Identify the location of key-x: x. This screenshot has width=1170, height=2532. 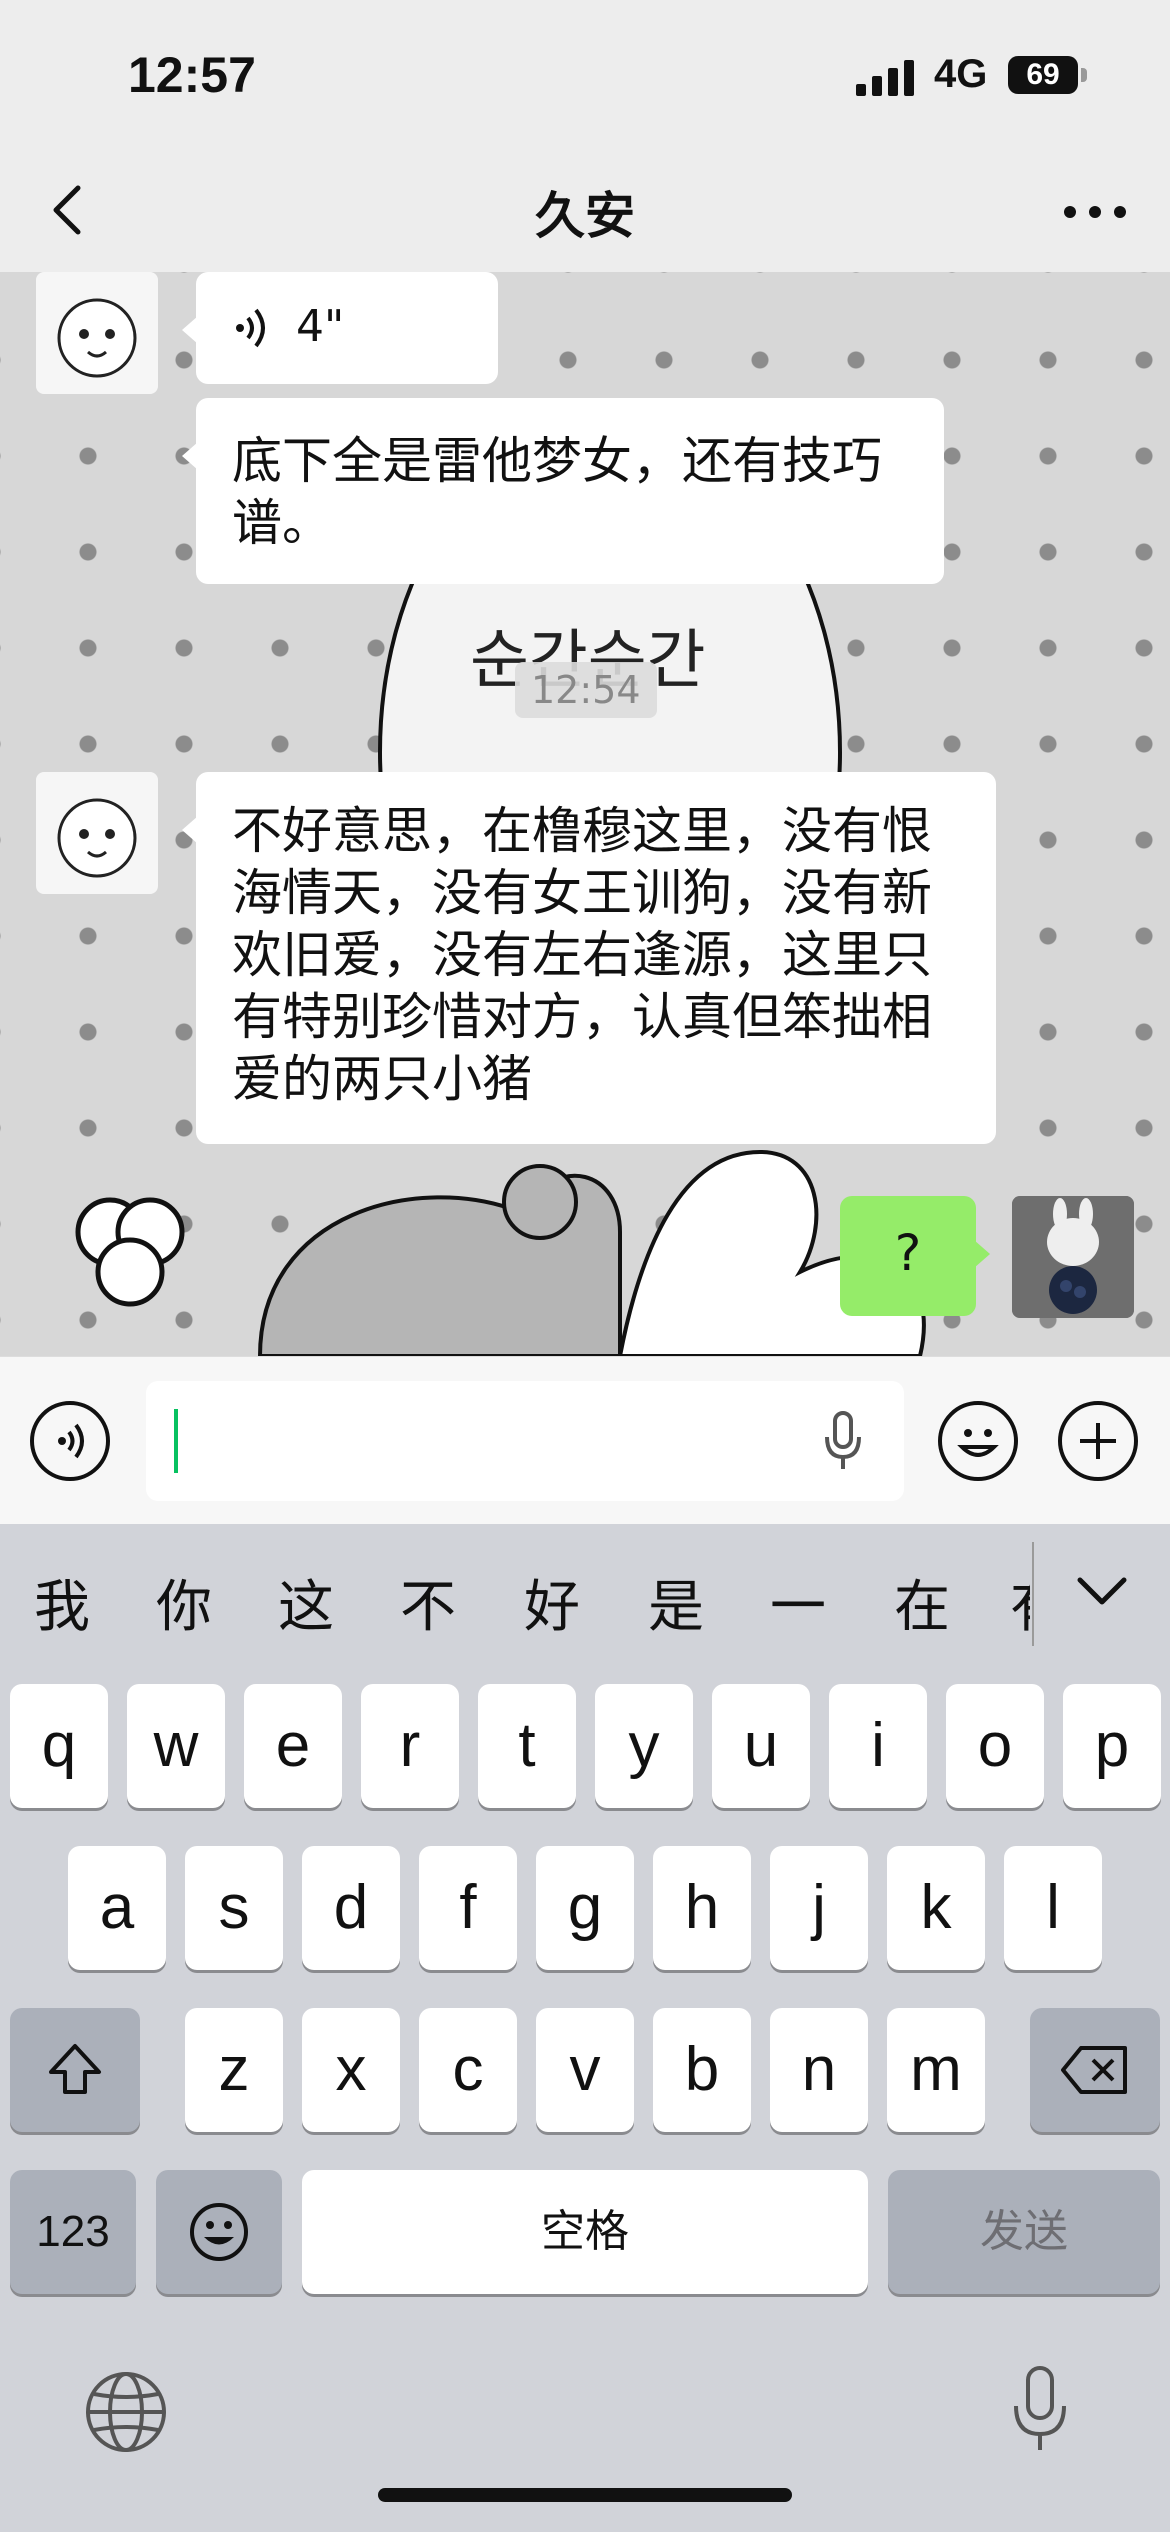
(351, 2070).